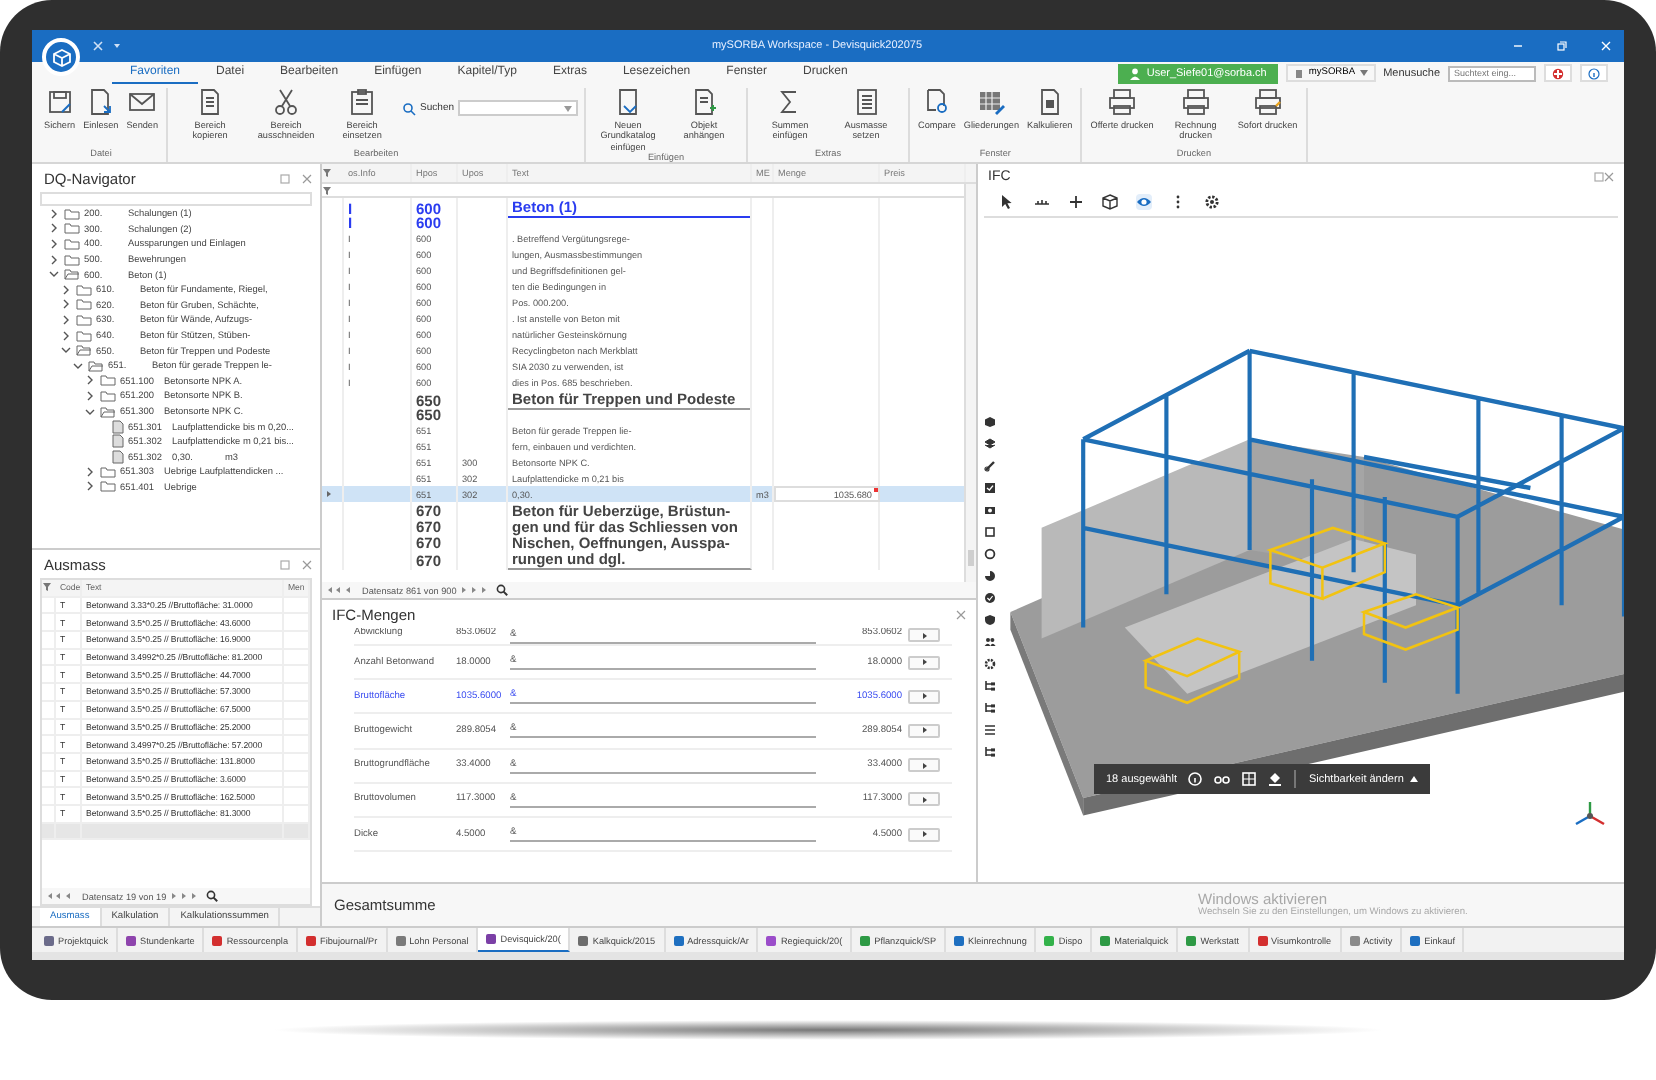 The height and width of the screenshot is (1080, 1656). I want to click on rectangle-icon, so click(990, 532).